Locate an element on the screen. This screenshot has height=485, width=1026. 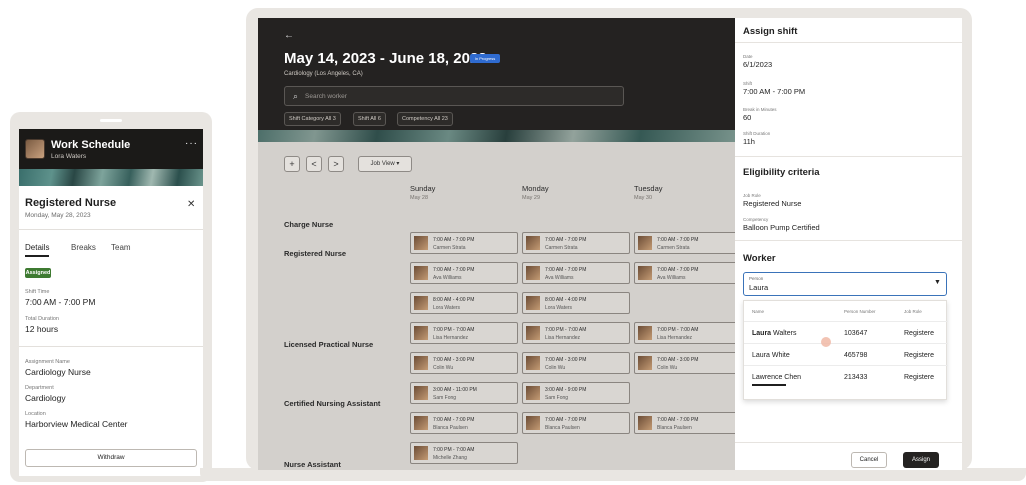
shift-card: 7:00 PM - 7:00 AM Michelle Zhang is located at coordinates (464, 453).